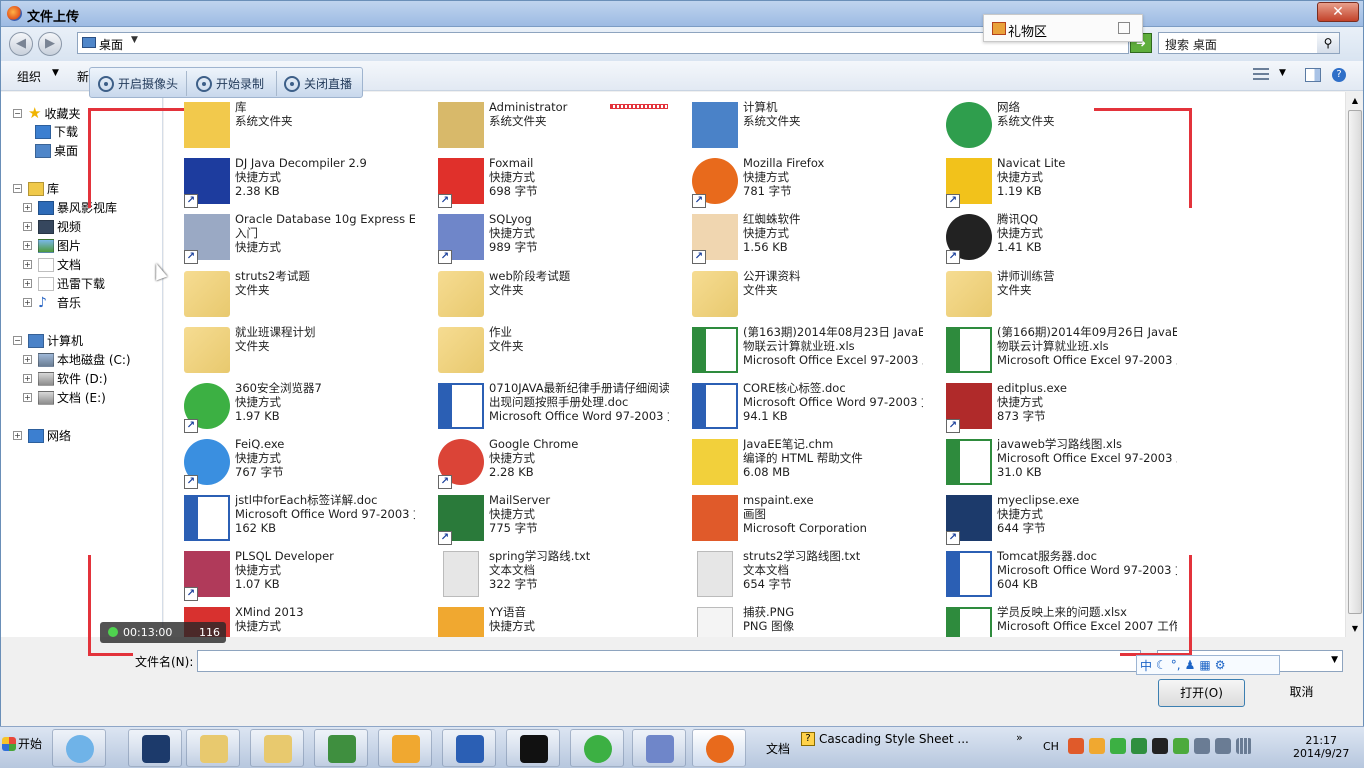 The height and width of the screenshot is (768, 1364). I want to click on more-chevron: », so click(1019, 737).